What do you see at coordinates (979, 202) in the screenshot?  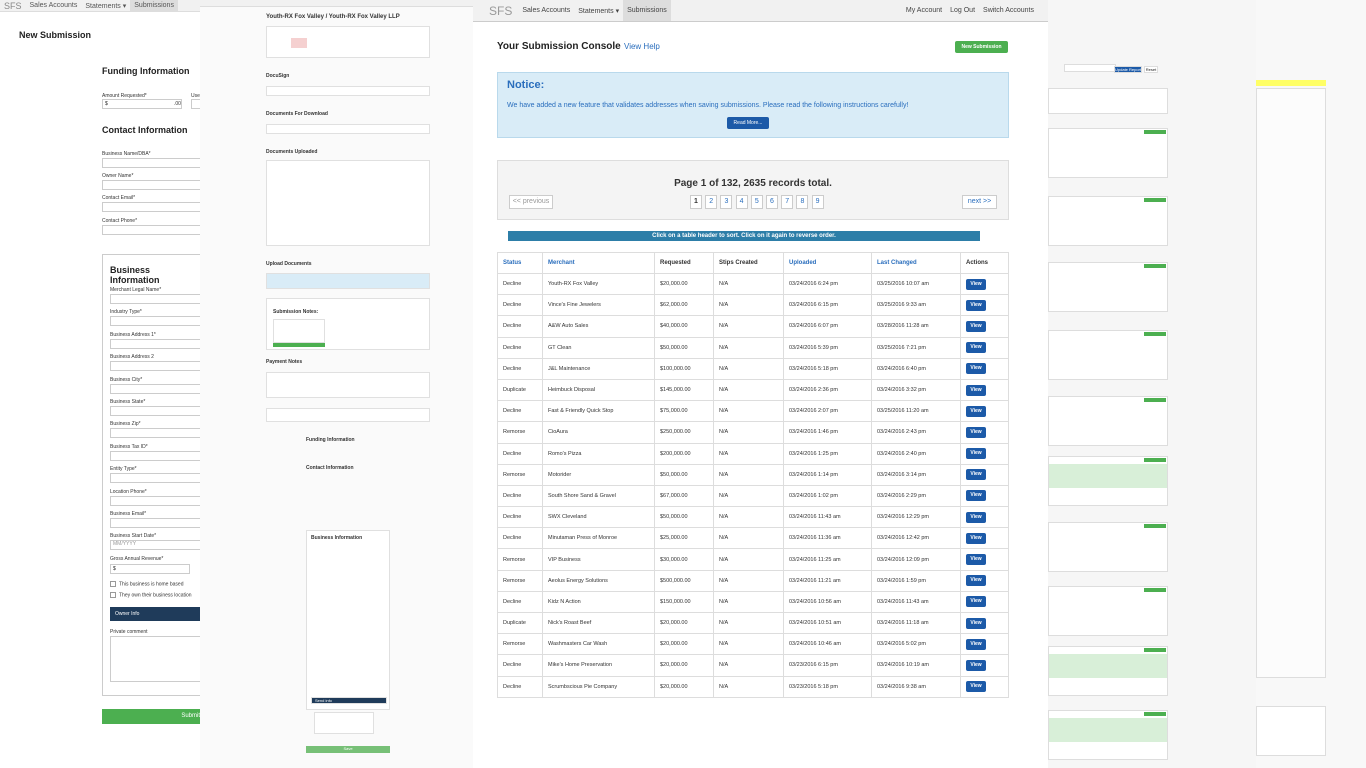 I see `next-page-button: next >>` at bounding box center [979, 202].